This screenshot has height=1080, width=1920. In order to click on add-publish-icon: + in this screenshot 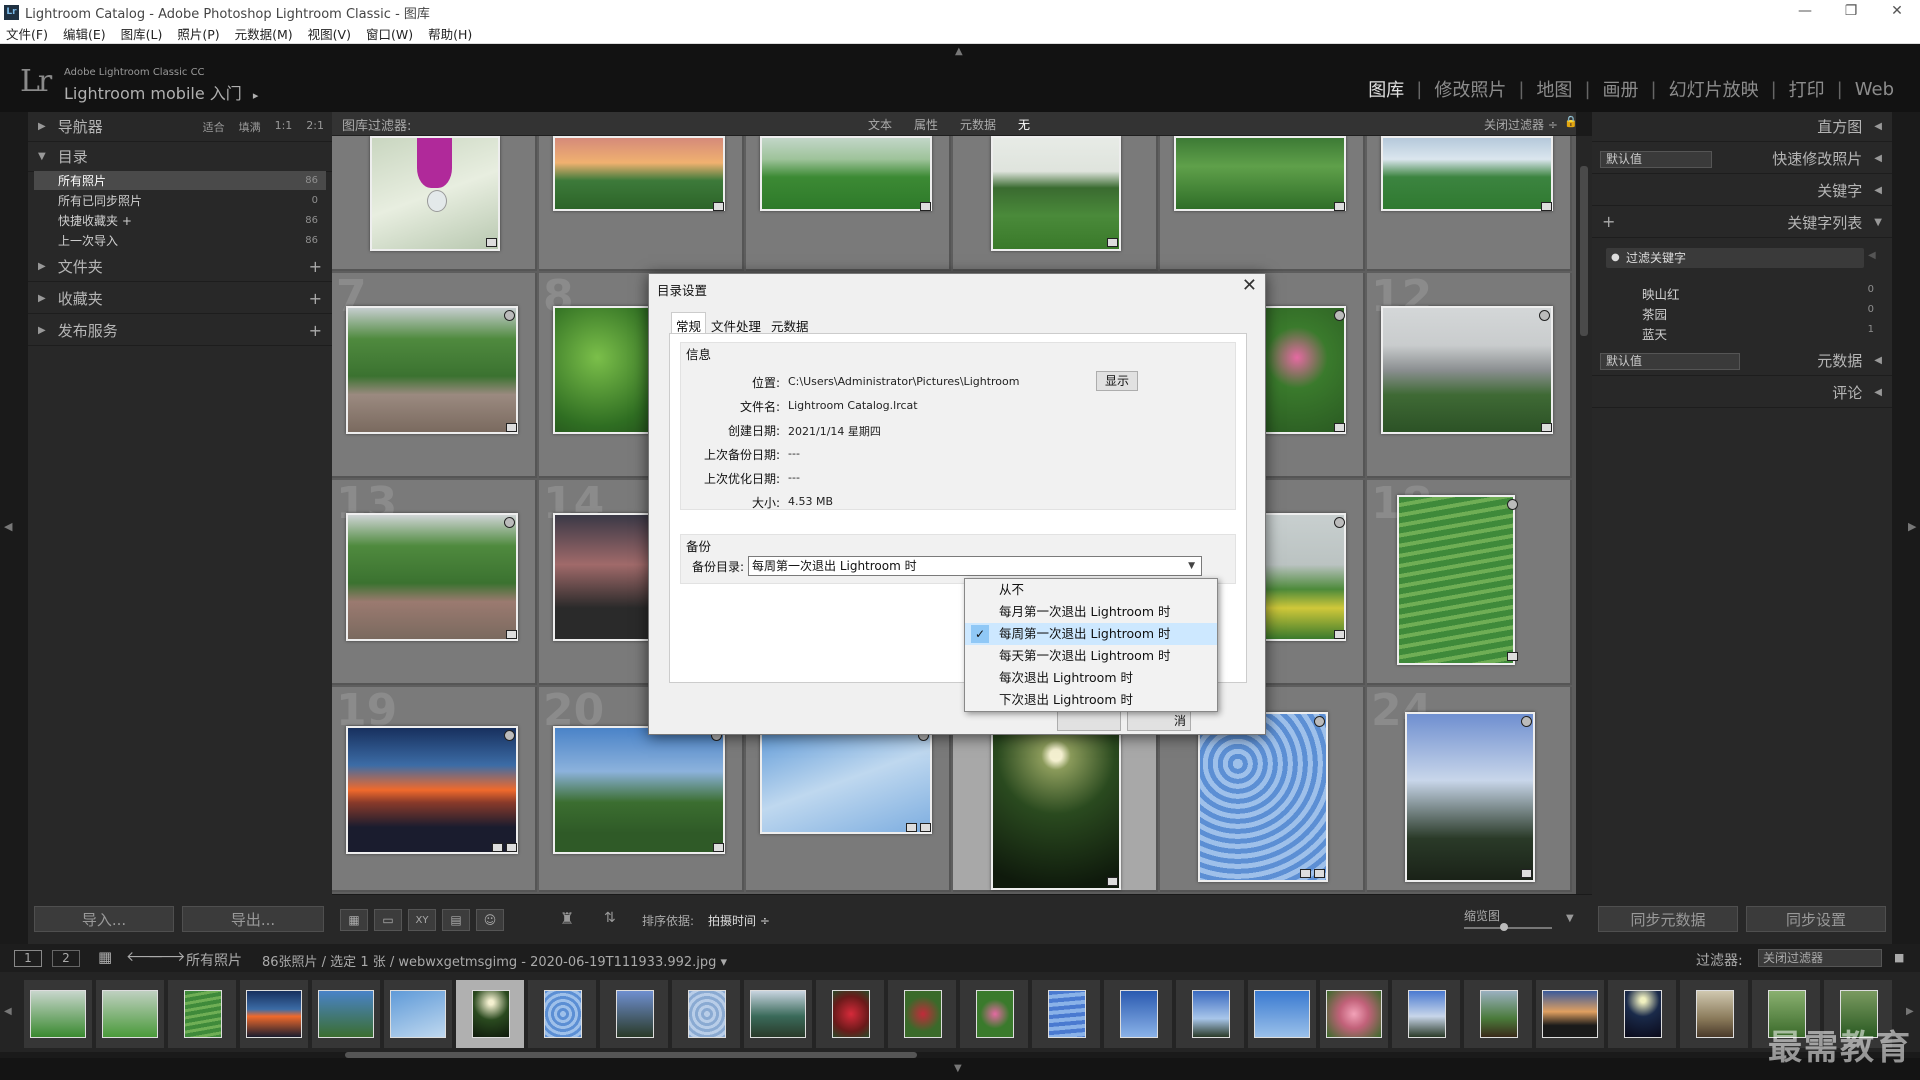, I will do `click(315, 330)`.